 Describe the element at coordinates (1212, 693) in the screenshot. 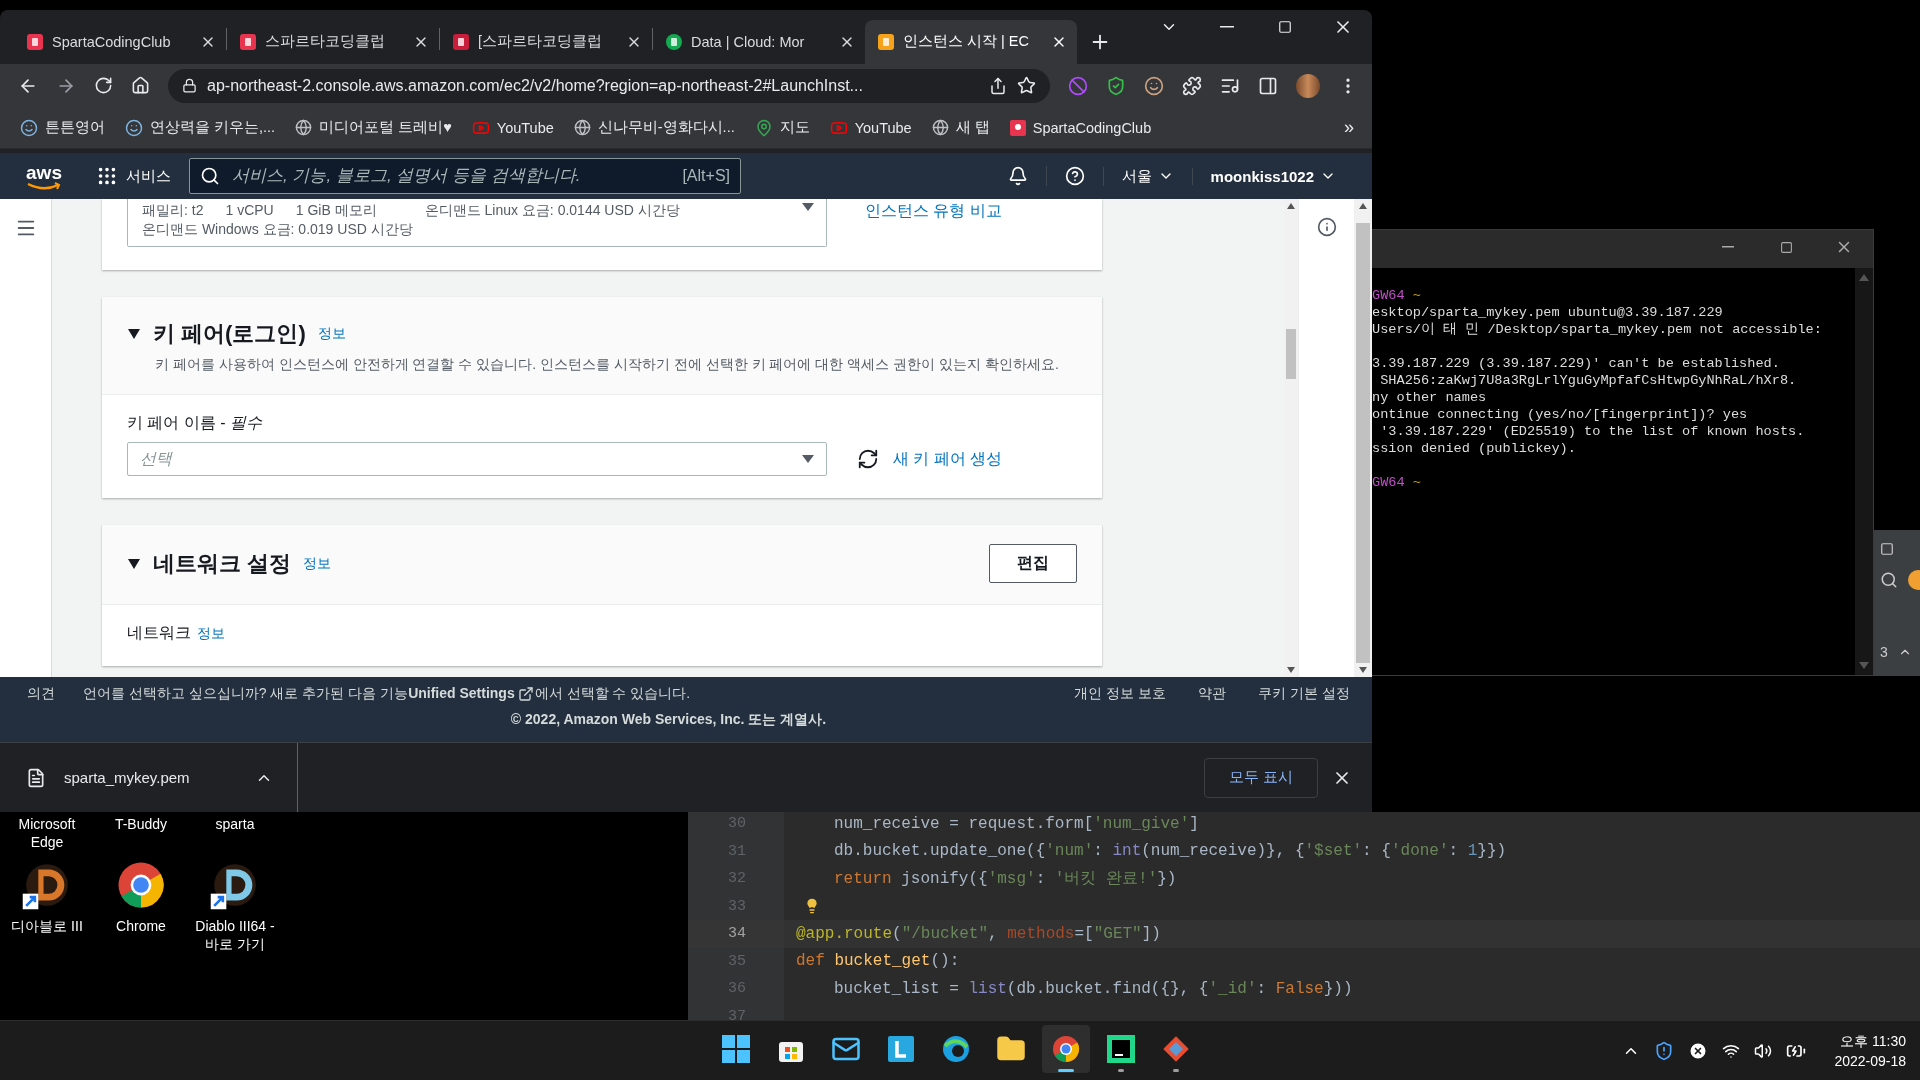

I see `footer-link: 약관` at that location.